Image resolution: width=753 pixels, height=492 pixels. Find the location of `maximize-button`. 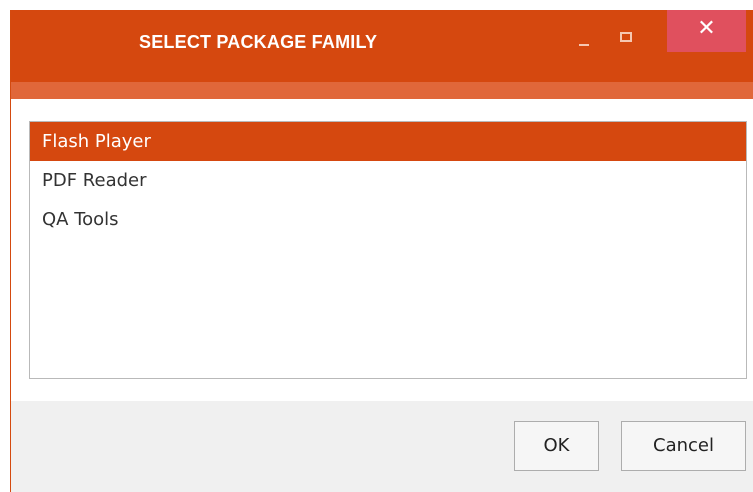

maximize-button is located at coordinates (627, 38).